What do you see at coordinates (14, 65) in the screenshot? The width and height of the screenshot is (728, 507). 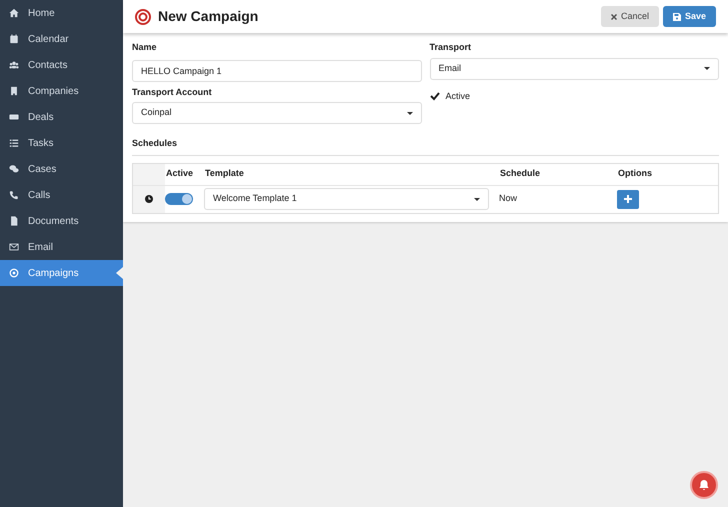 I see `people-icon` at bounding box center [14, 65].